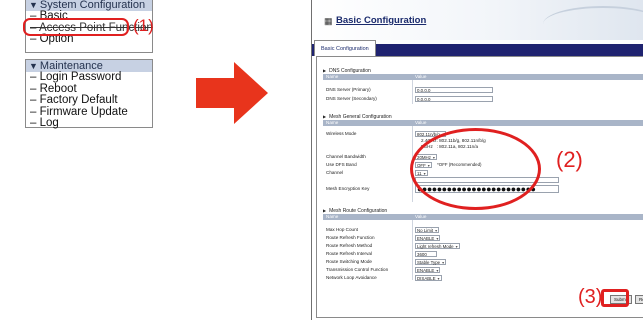  What do you see at coordinates (421, 122) in the screenshot?
I see `mesh-general-col-value: Value` at bounding box center [421, 122].